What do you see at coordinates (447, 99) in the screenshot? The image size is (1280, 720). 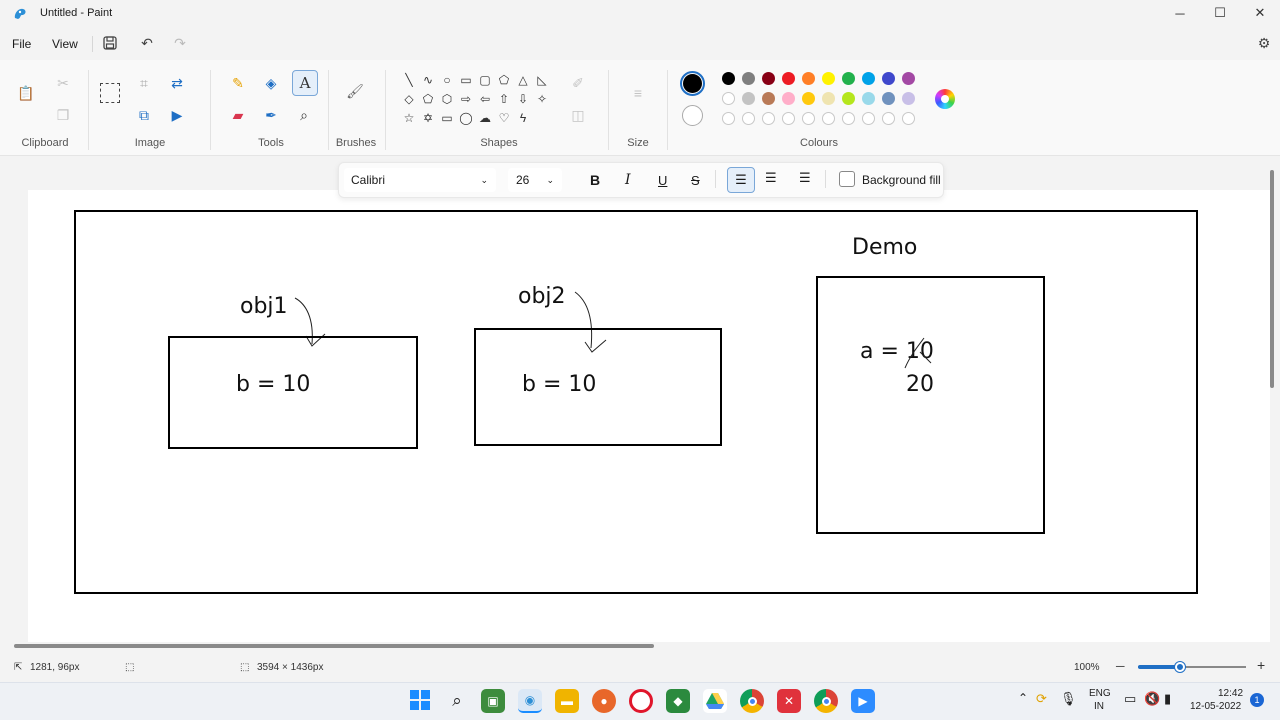 I see `hexagon-shape-icon: ⬡` at bounding box center [447, 99].